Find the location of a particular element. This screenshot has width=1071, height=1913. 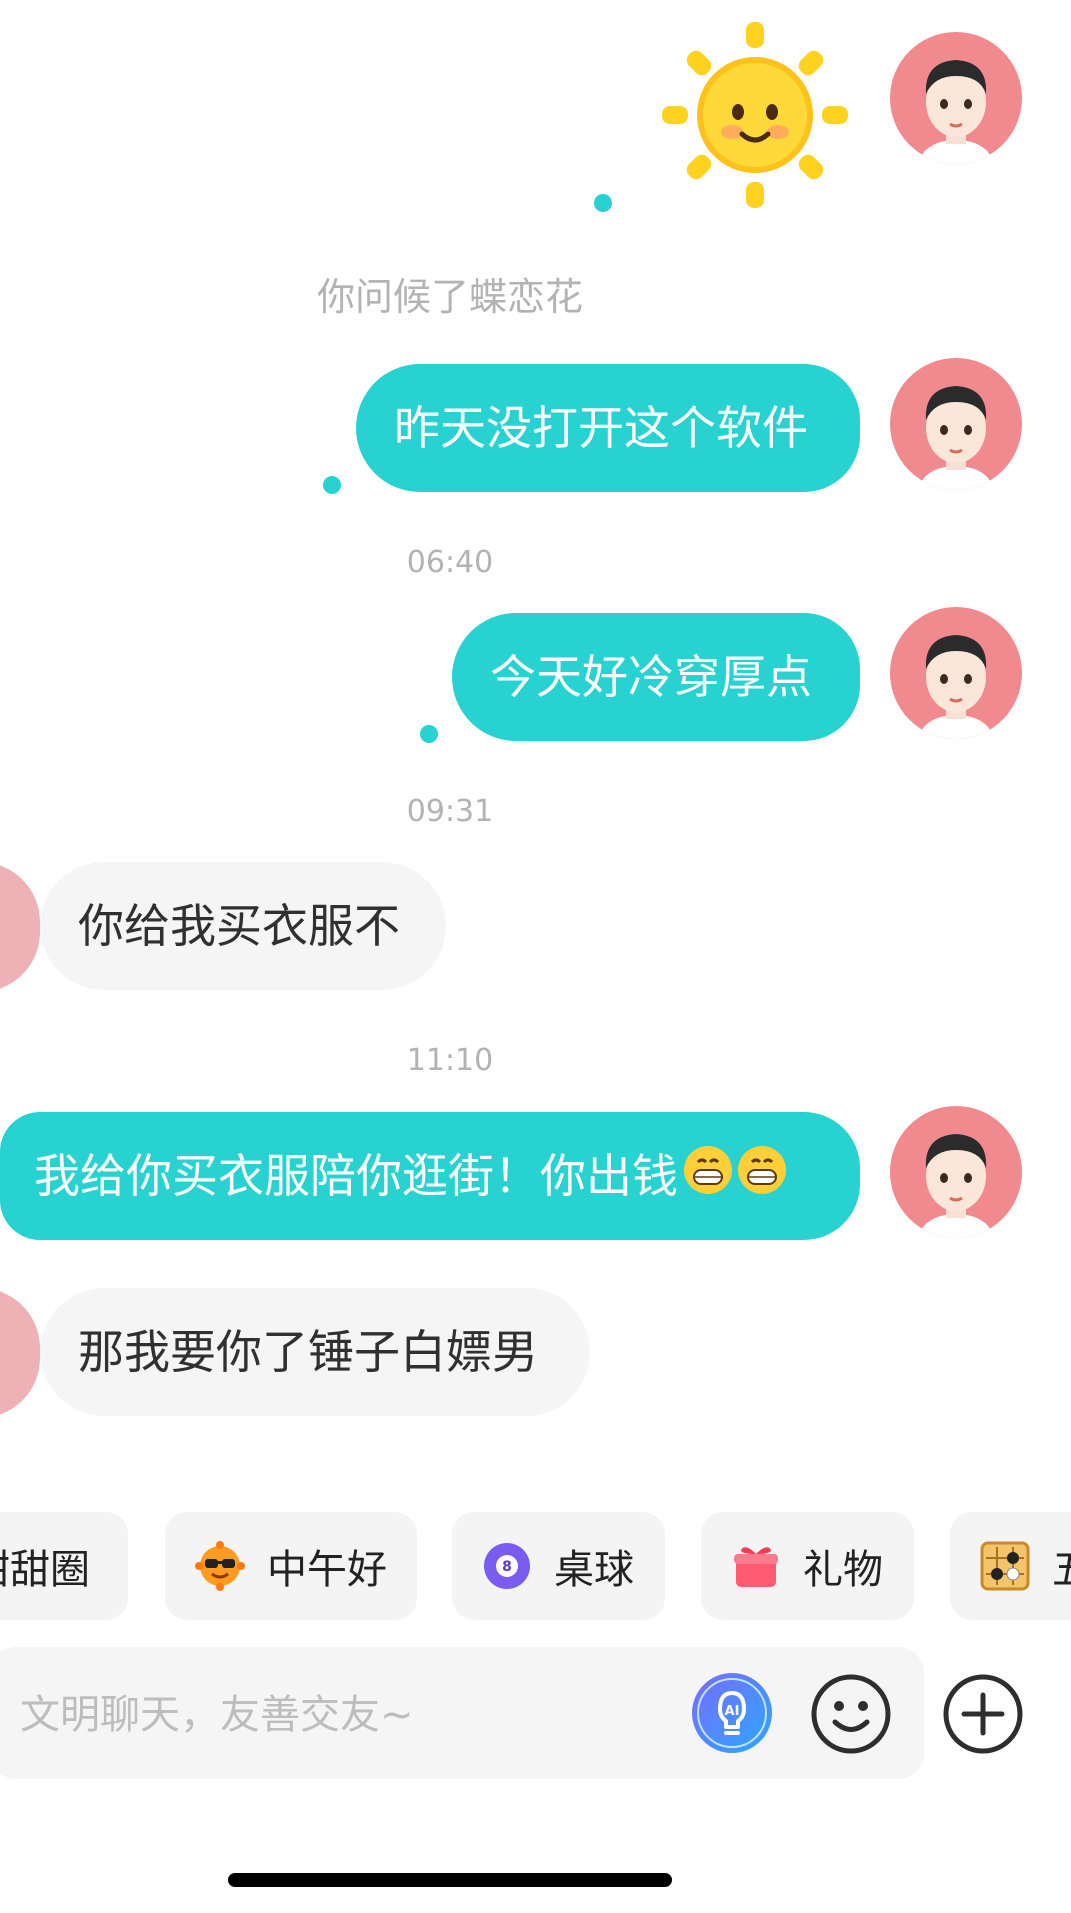

sun-sticker is located at coordinates (755, 115).